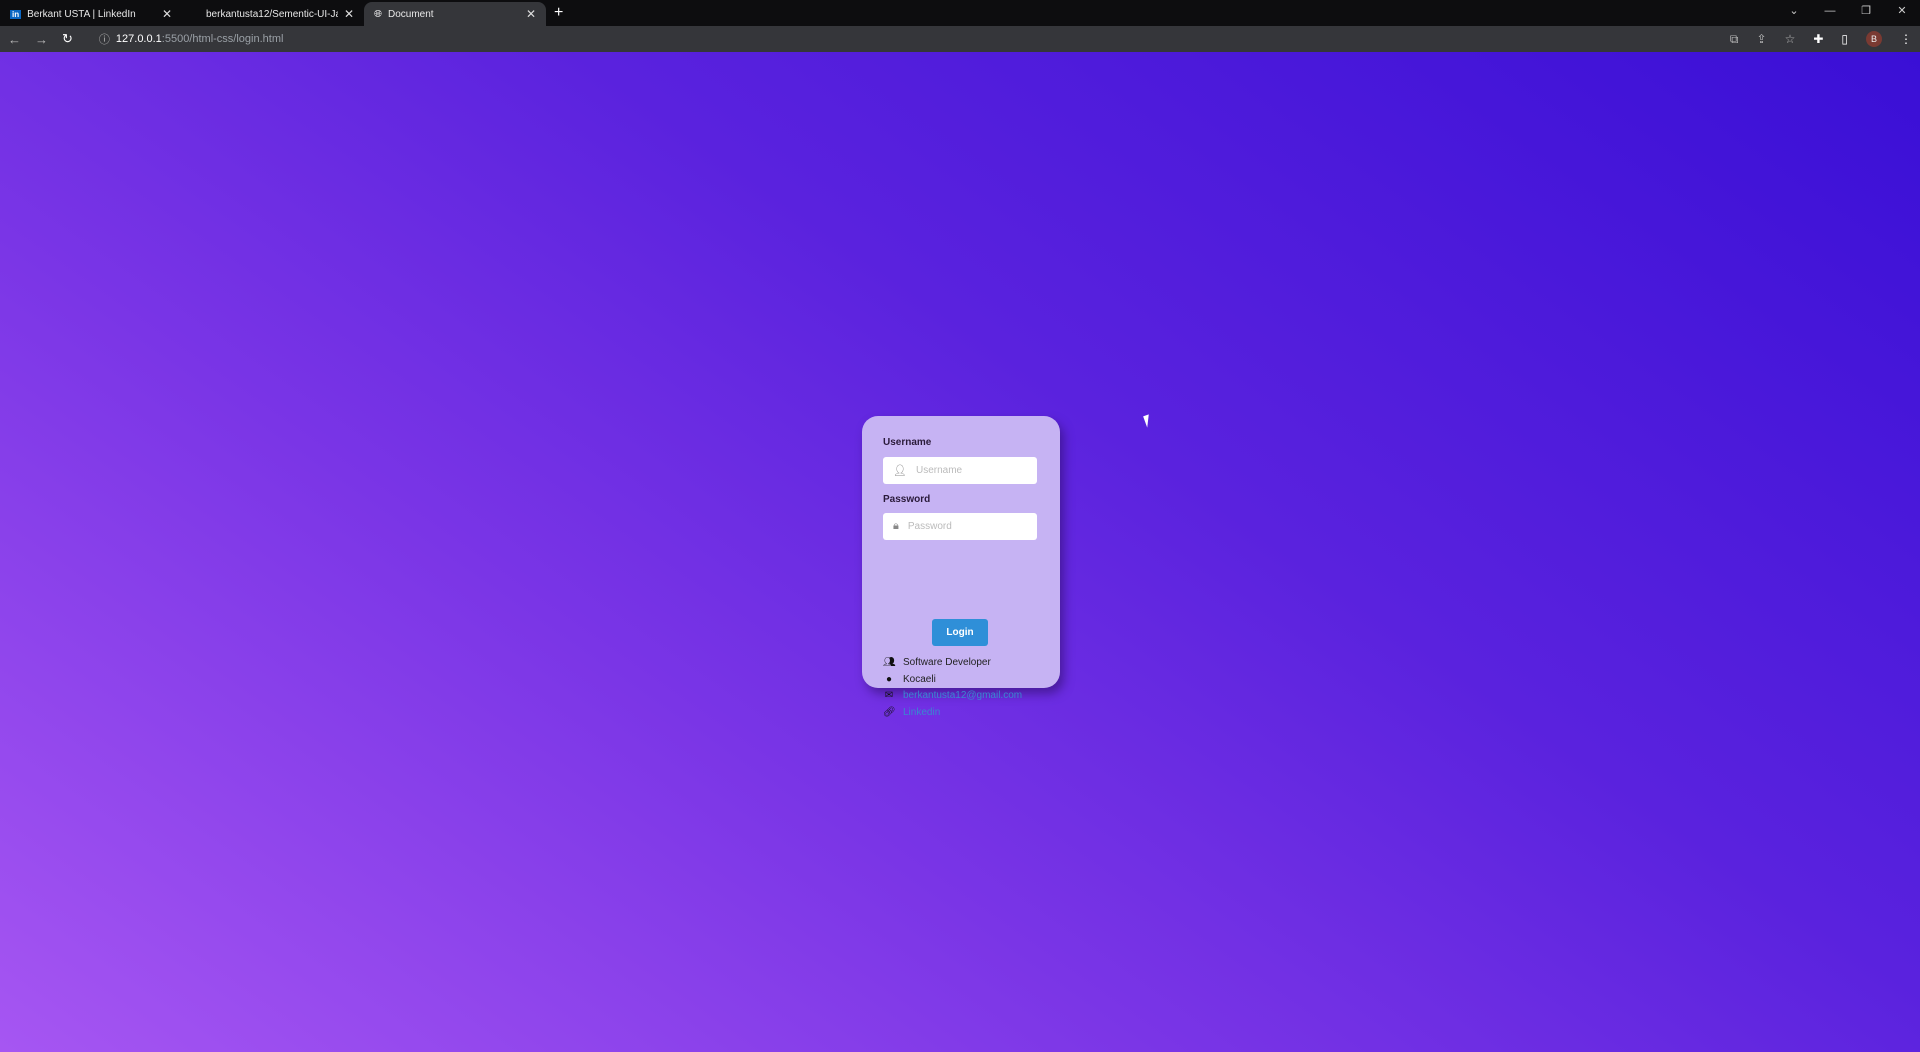 The height and width of the screenshot is (1052, 1920). What do you see at coordinates (14, 39) in the screenshot?
I see `back-icon: ←` at bounding box center [14, 39].